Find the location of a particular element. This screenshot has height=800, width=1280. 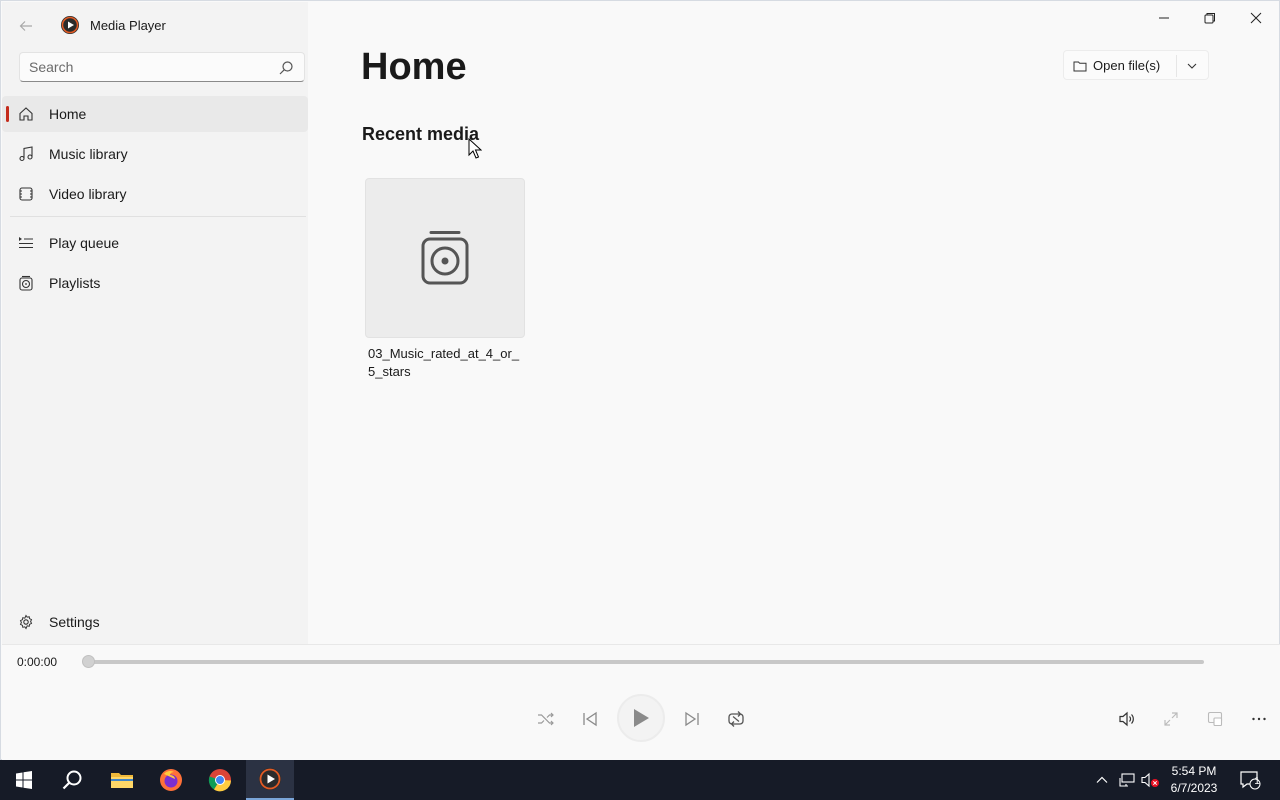

close-icon is located at coordinates (1256, 18).